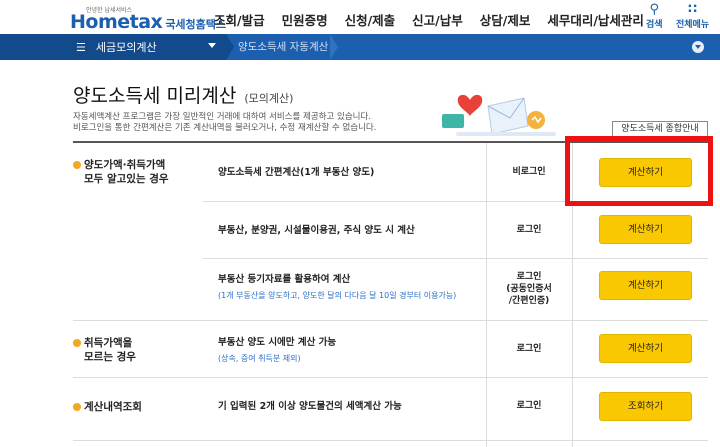  What do you see at coordinates (529, 277) in the screenshot?
I see `login-line: 로그인` at bounding box center [529, 277].